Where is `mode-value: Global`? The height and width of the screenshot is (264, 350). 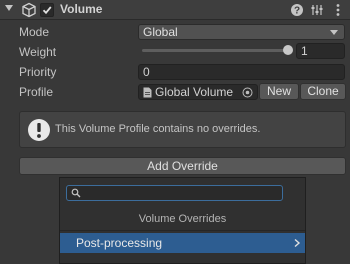 mode-value: Global is located at coordinates (160, 32).